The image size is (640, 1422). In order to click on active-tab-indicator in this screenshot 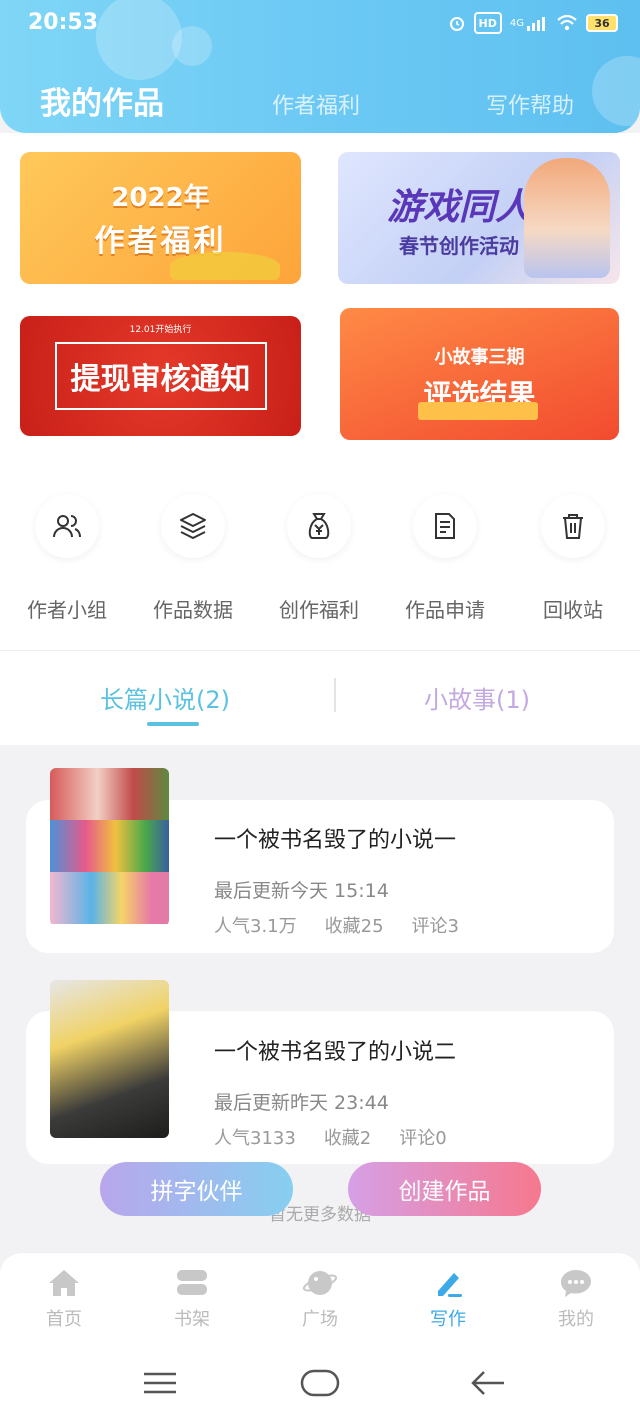, I will do `click(173, 724)`.